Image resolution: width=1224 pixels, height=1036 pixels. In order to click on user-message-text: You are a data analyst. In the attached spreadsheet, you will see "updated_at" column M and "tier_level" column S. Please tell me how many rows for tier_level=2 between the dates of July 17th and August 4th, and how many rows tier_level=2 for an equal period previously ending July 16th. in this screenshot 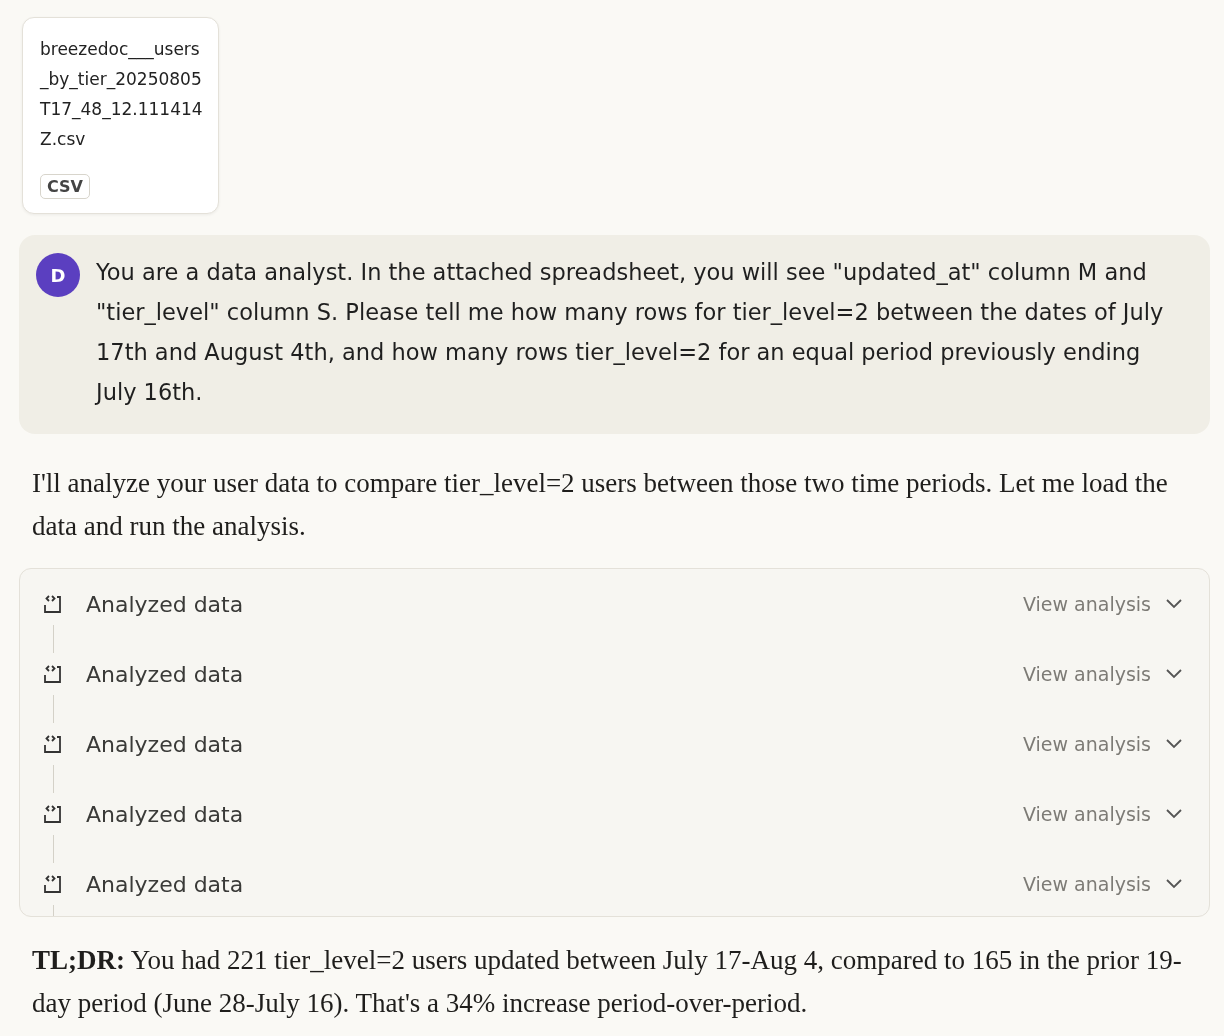, I will do `click(630, 332)`.